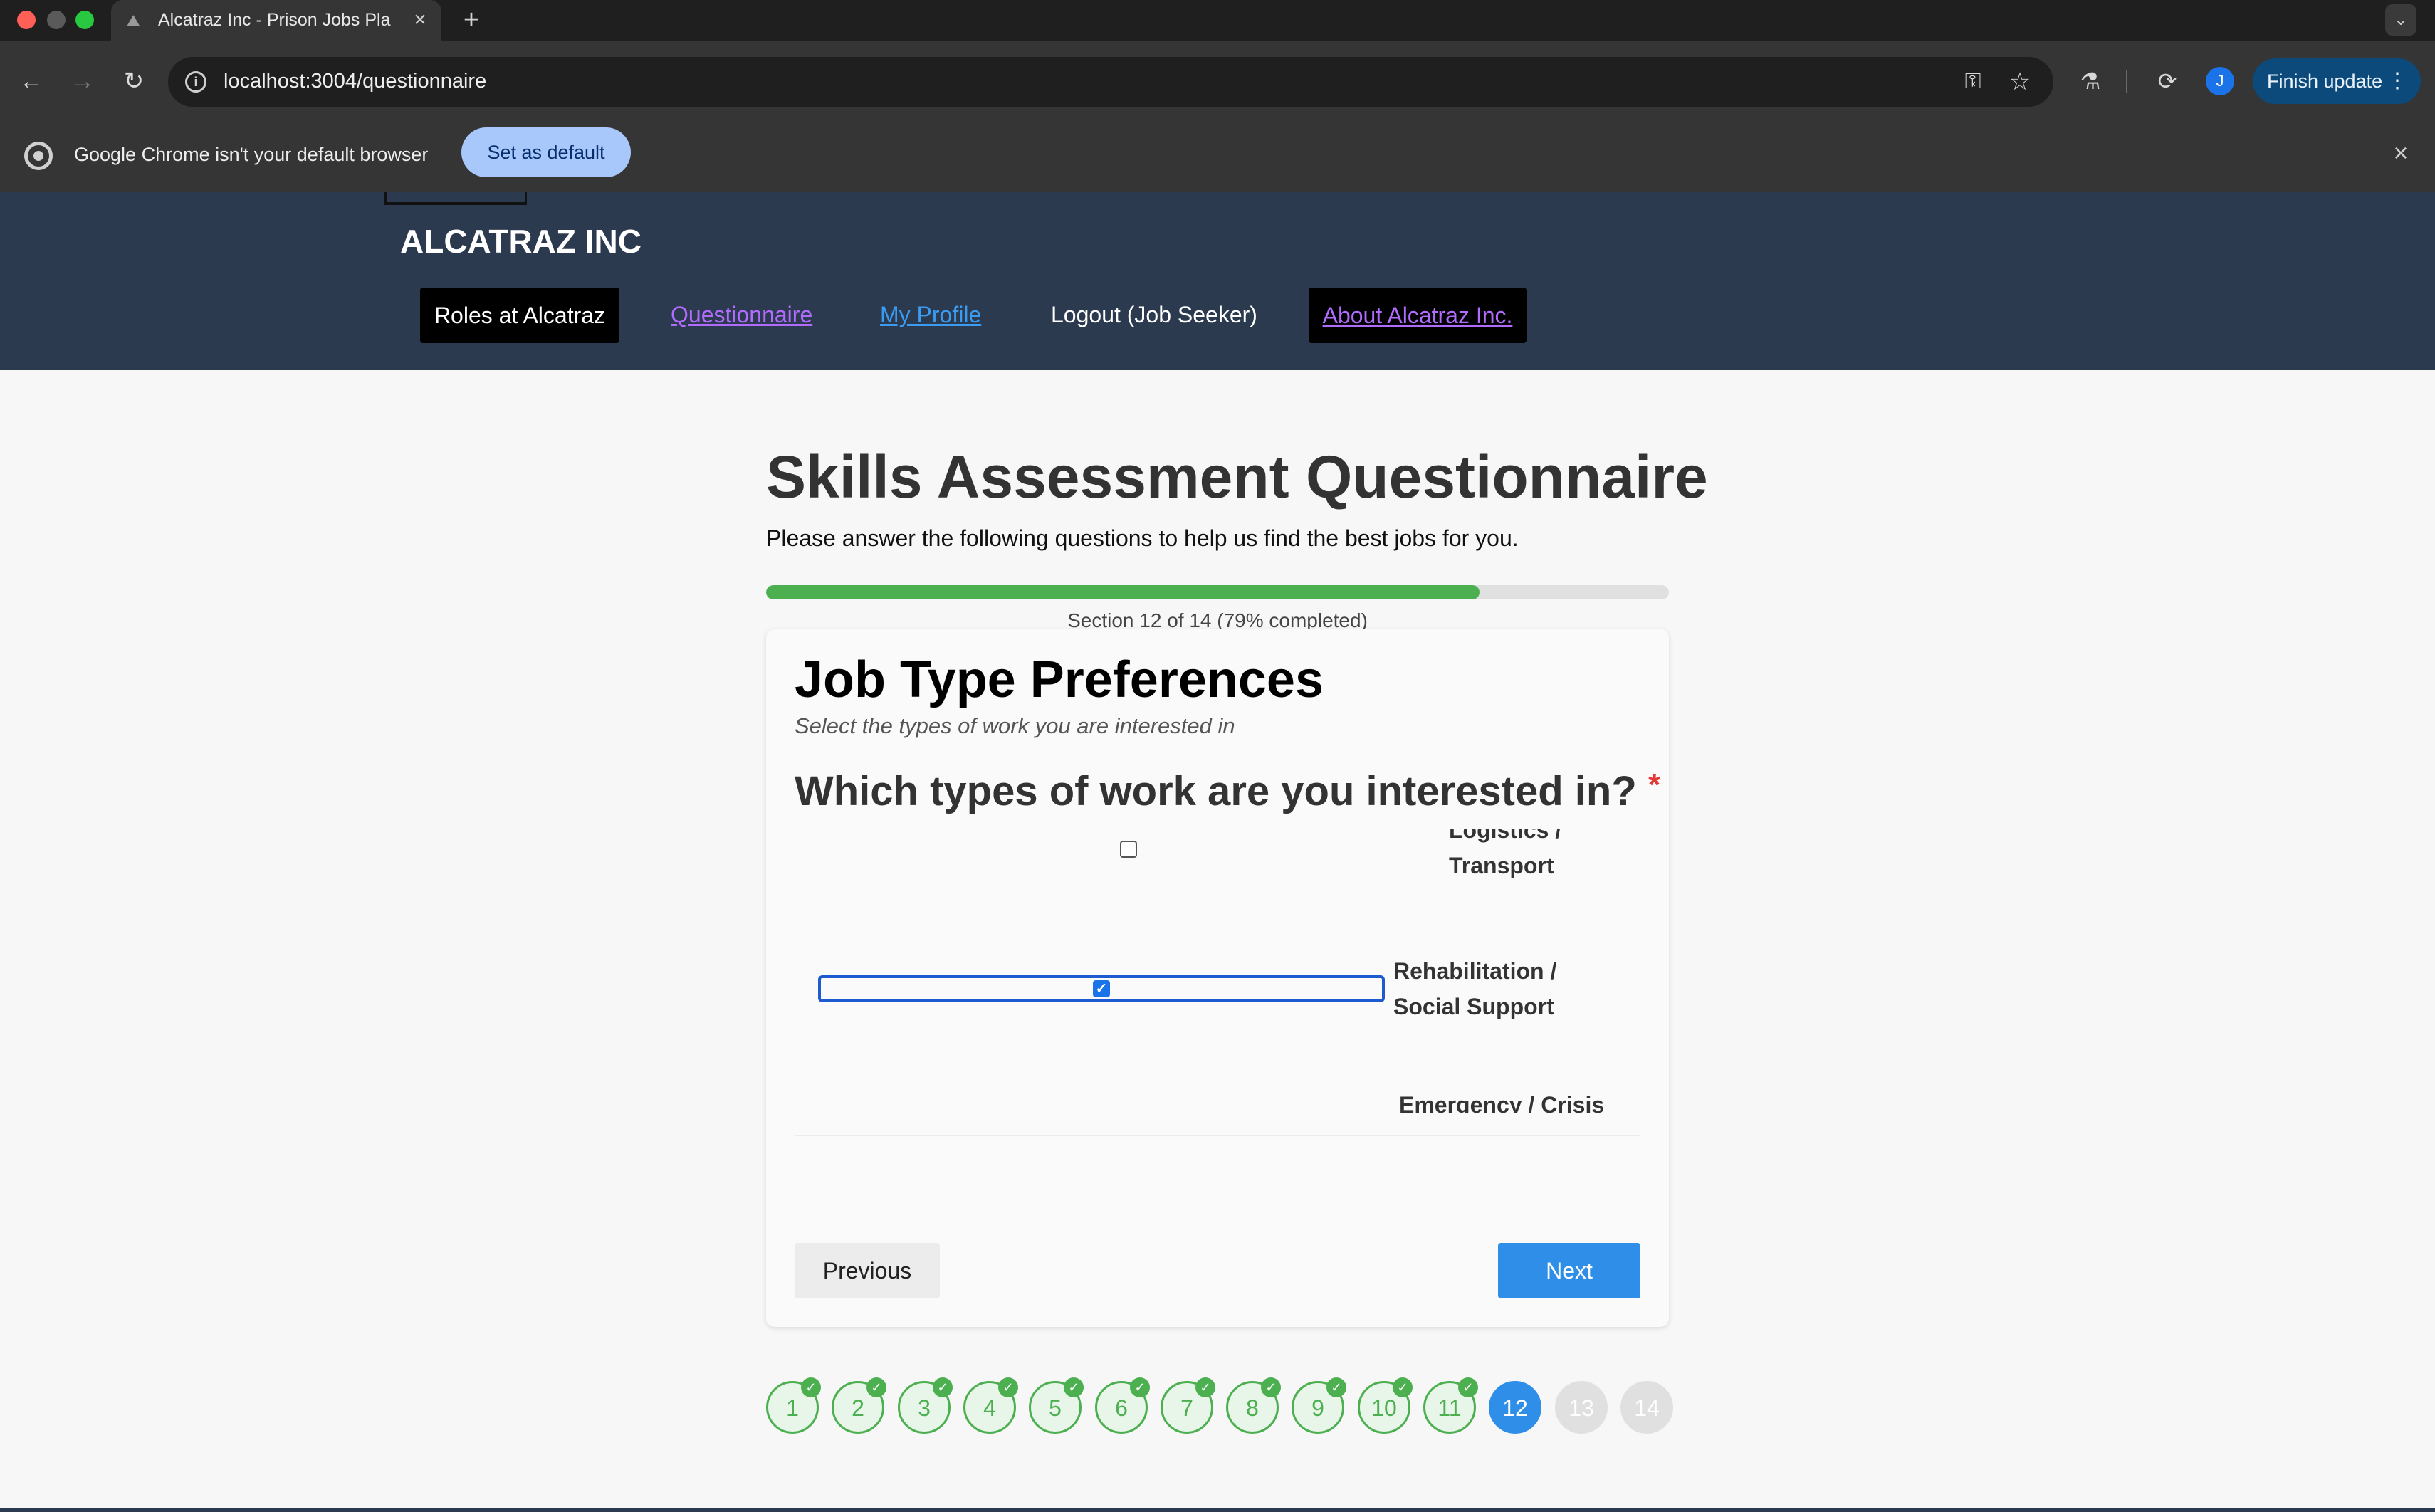 The image size is (2435, 1512). Describe the element at coordinates (2220, 81) in the screenshot. I see `profile-avatar: J` at that location.